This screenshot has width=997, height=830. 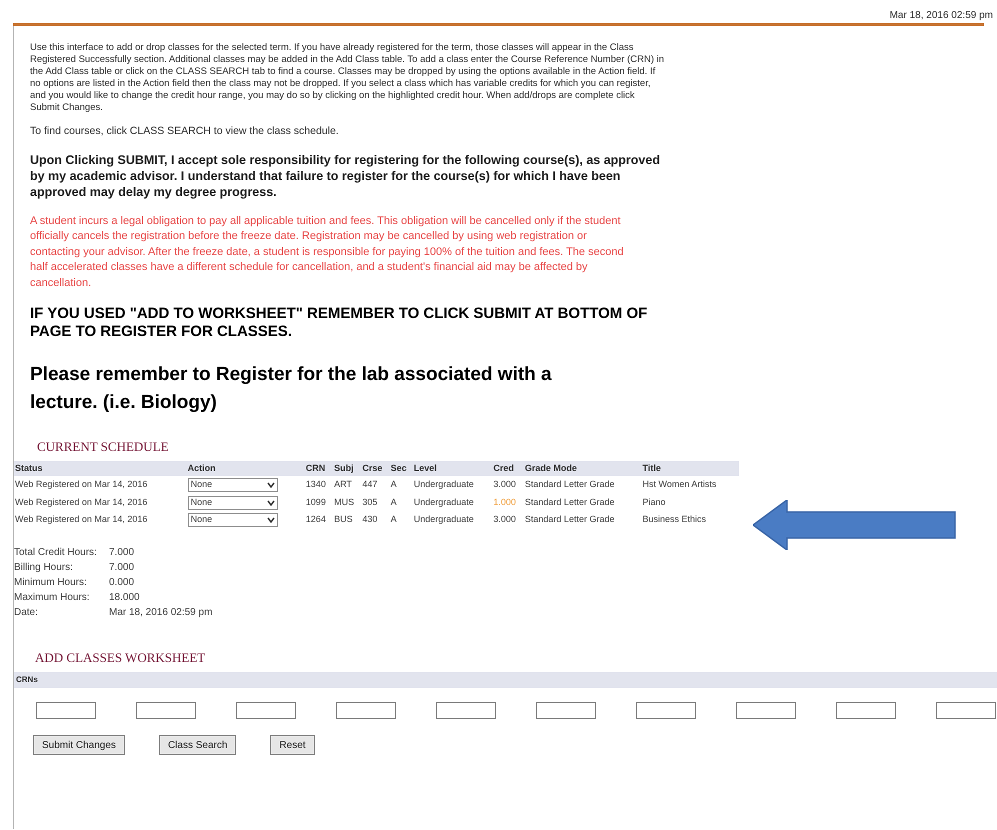 What do you see at coordinates (343, 519) in the screenshot?
I see `table-cell: BUS` at bounding box center [343, 519].